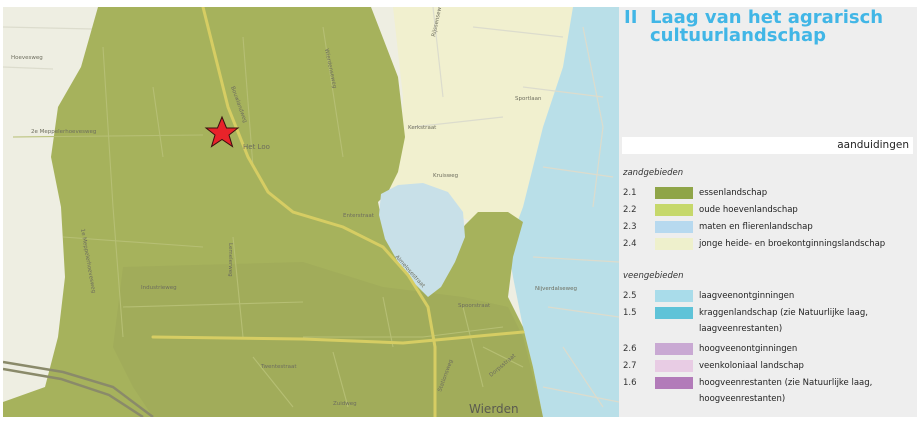 The height and width of the screenshot is (423, 920). What do you see at coordinates (653, 276) in the screenshot?
I see `group-title-veengebieden: veengebieden` at bounding box center [653, 276].